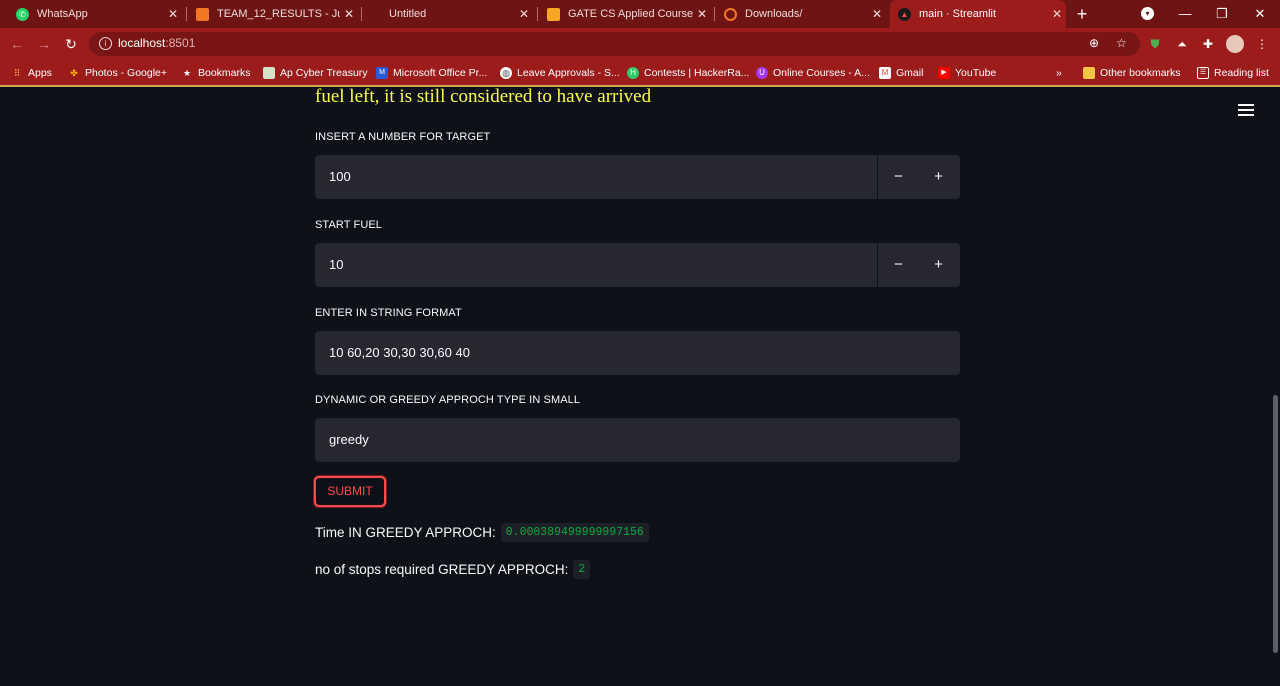 Image resolution: width=1280 pixels, height=686 pixels. Describe the element at coordinates (336, 264) in the screenshot. I see `start-fuel-value: 10` at that location.